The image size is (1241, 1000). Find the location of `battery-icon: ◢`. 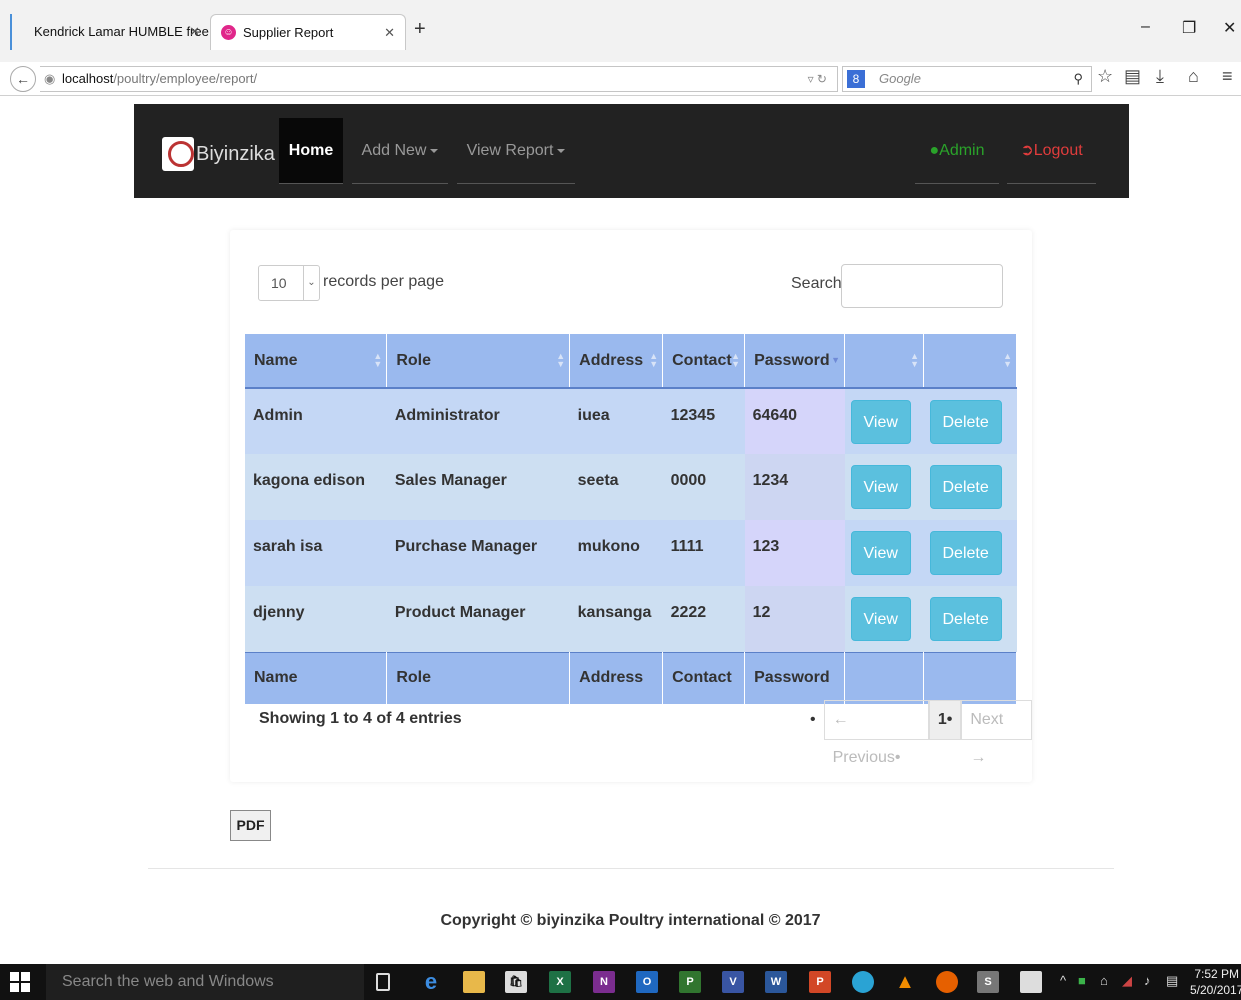

battery-icon: ◢ is located at coordinates (1127, 981).